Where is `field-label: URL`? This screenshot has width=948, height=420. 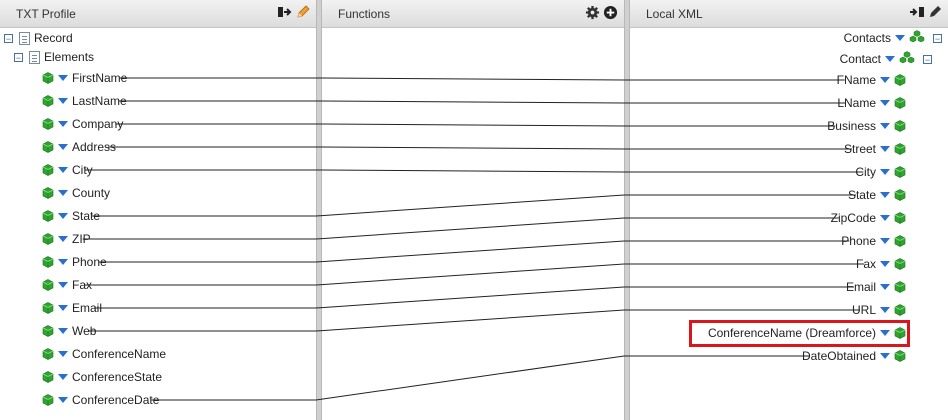 field-label: URL is located at coordinates (863, 310).